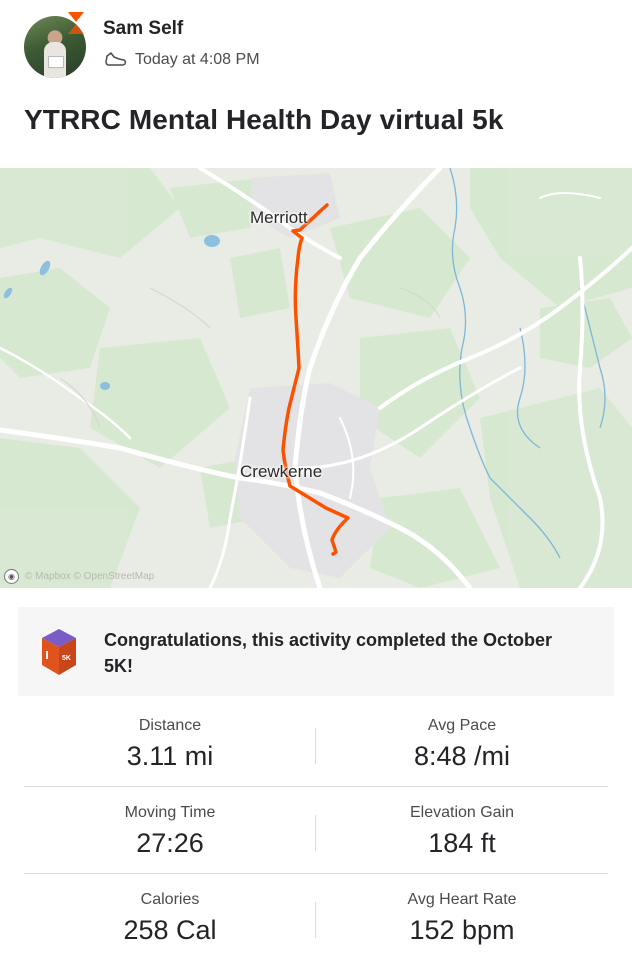 The height and width of the screenshot is (960, 632). I want to click on stat-value: 27:26, so click(170, 843).